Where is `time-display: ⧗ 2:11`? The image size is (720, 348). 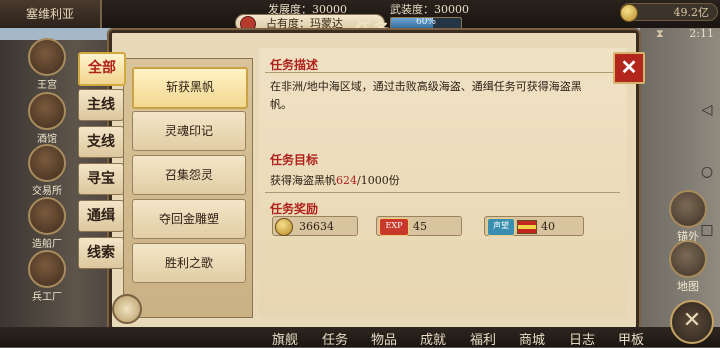 time-display: ⧗ 2:11 is located at coordinates (687, 35).